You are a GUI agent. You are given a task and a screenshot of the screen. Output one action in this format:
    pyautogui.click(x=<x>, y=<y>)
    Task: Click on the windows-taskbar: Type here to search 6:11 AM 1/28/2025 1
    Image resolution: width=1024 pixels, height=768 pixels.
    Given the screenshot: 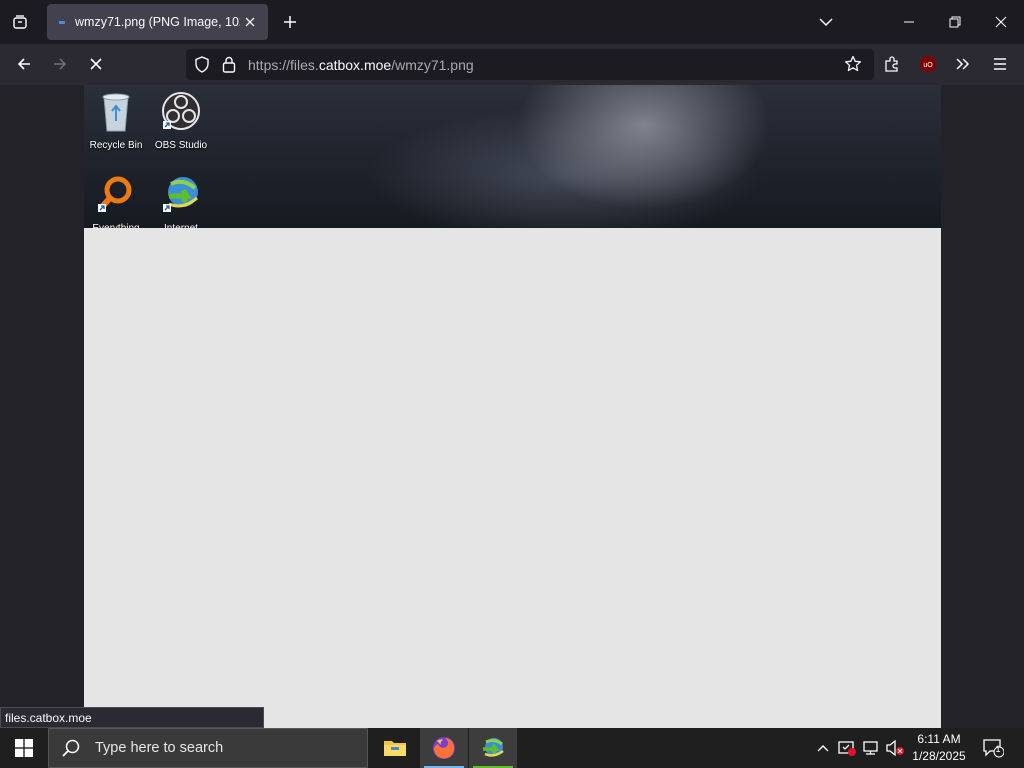 What is the action you would take?
    pyautogui.click(x=512, y=748)
    